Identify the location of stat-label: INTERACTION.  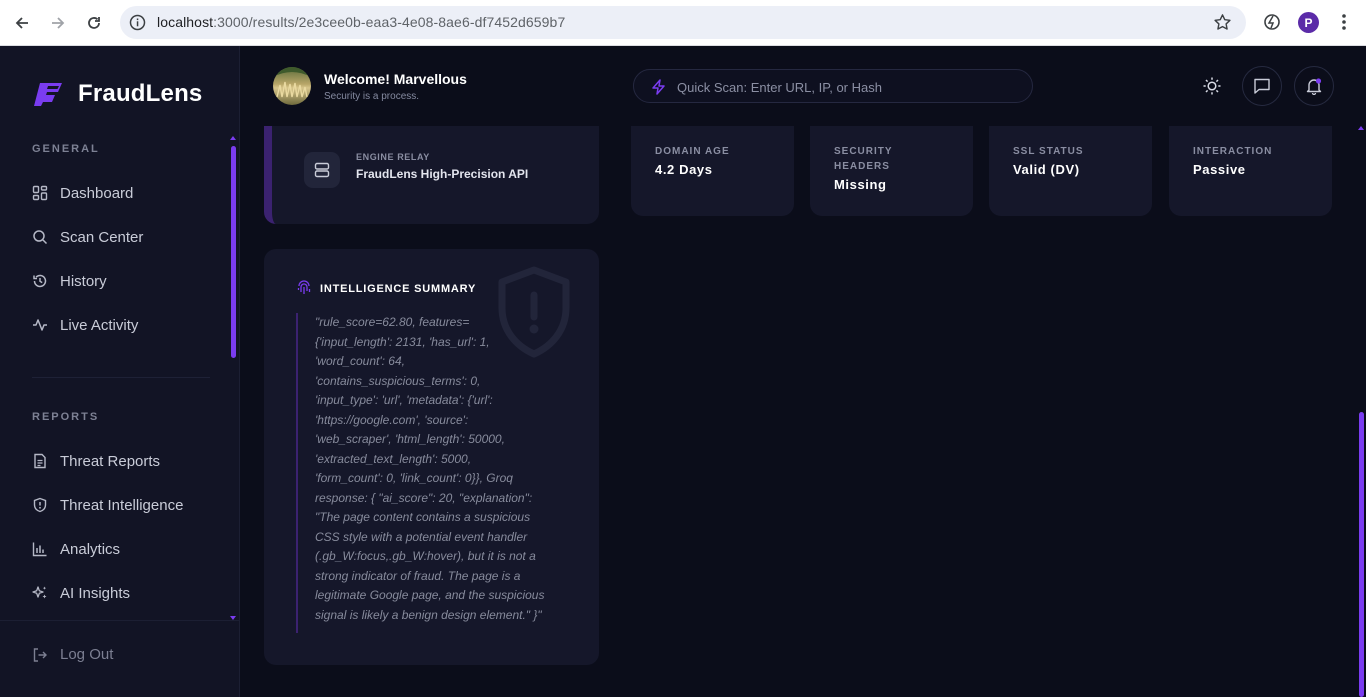
(1233, 151).